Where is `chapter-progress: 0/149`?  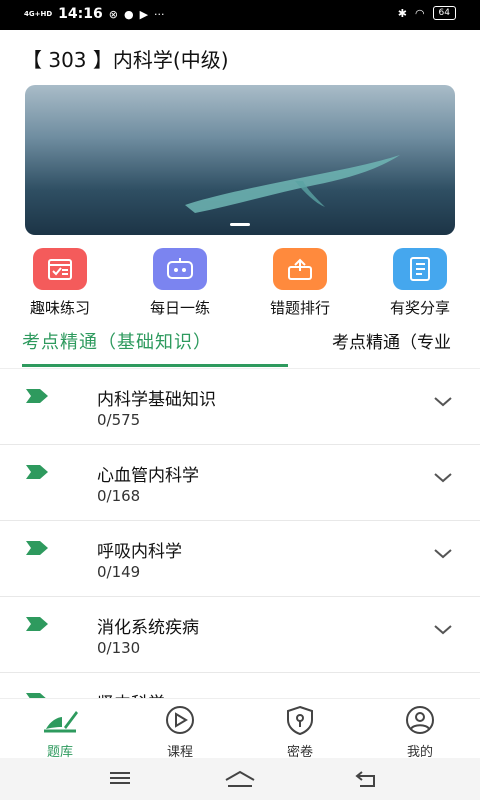
chapter-progress: 0/149 is located at coordinates (119, 572).